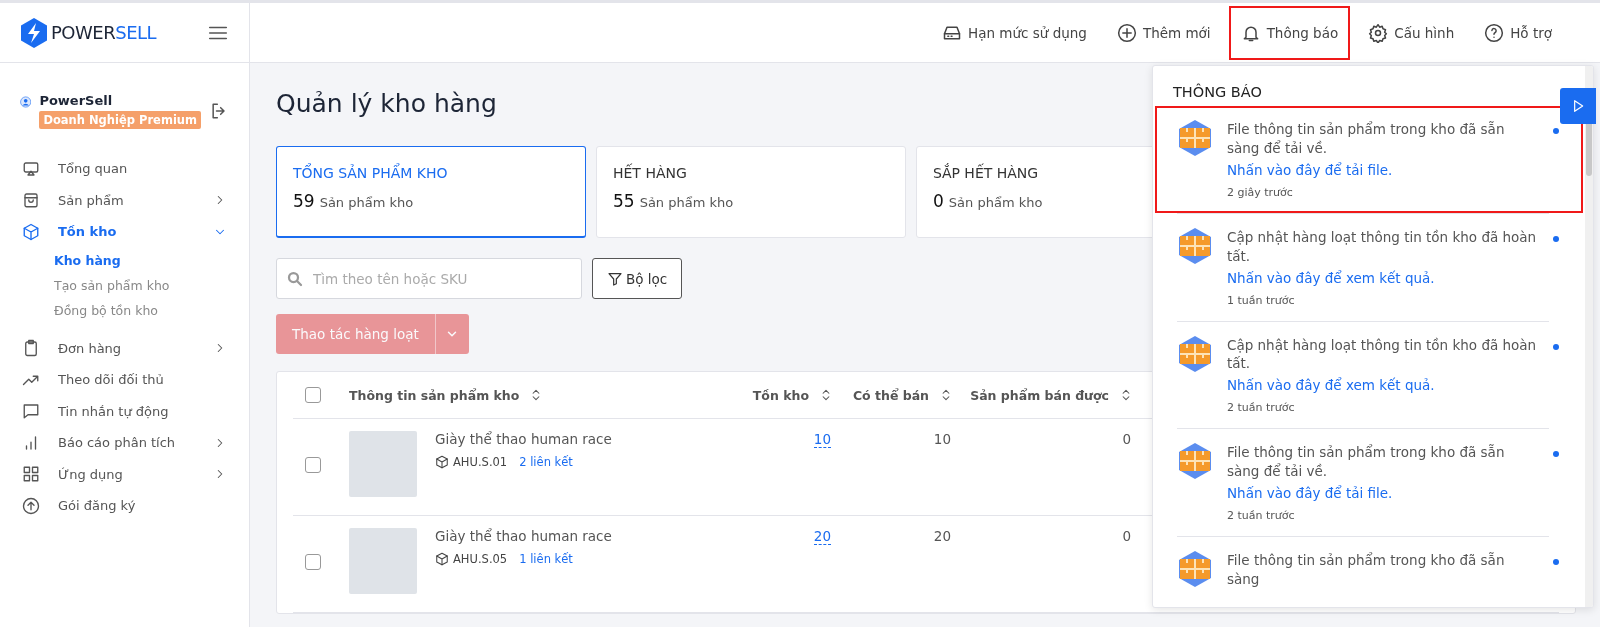  I want to click on sidebar-item: Tin nhắn tự động, so click(124, 411).